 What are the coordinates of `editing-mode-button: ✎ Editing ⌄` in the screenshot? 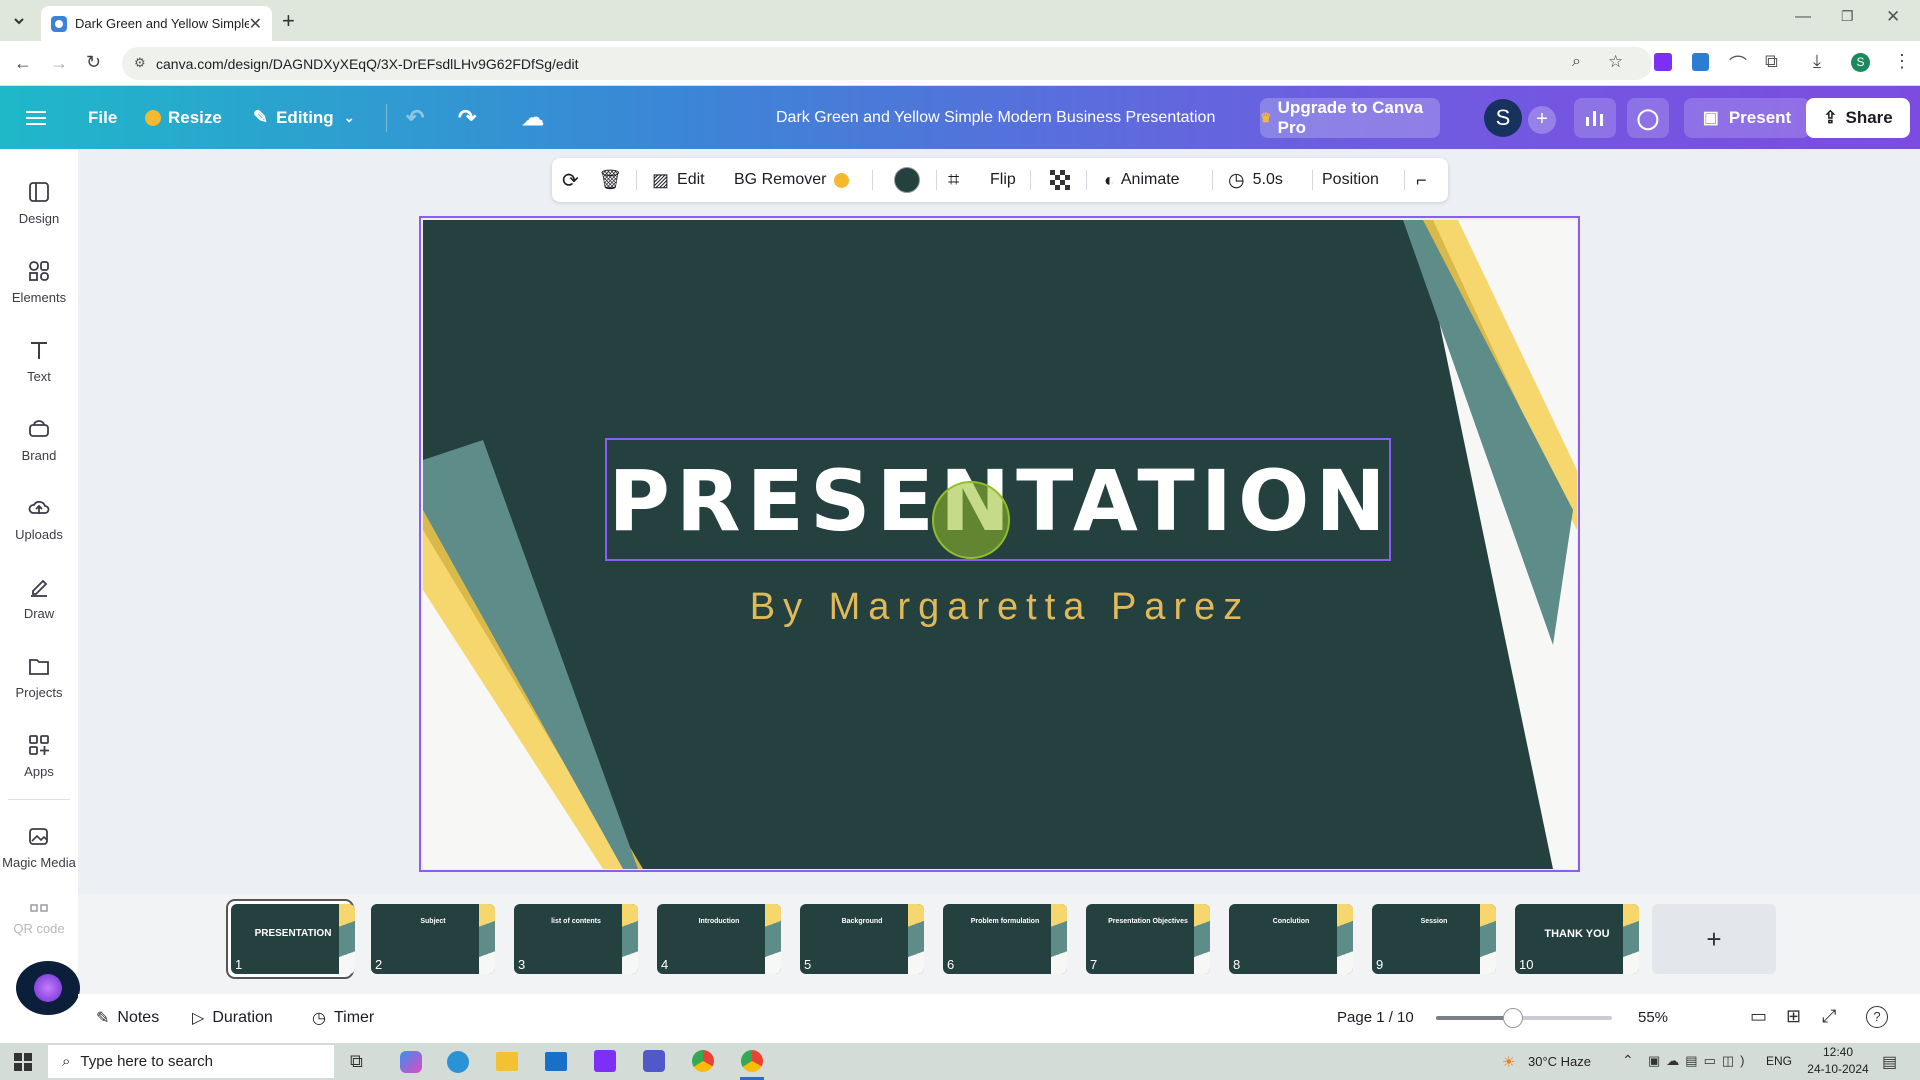 It's located at (304, 117).